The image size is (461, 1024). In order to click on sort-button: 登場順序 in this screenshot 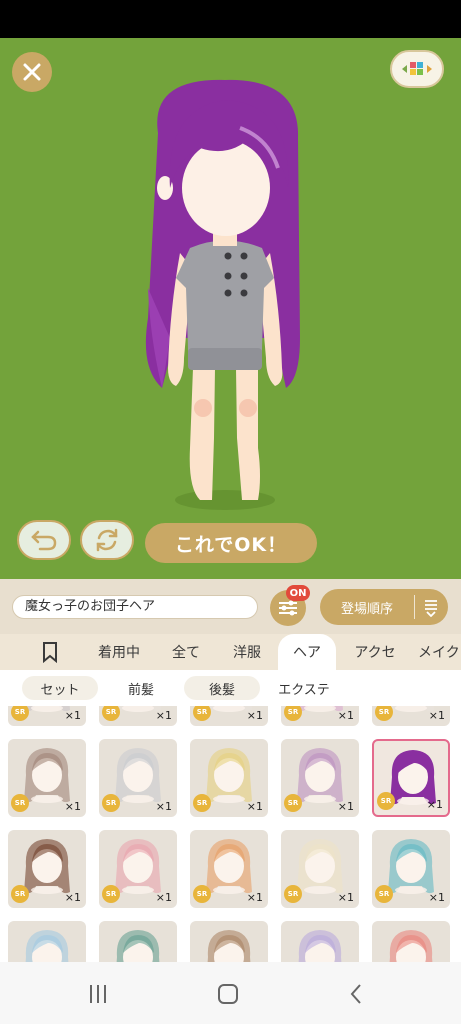, I will do `click(384, 607)`.